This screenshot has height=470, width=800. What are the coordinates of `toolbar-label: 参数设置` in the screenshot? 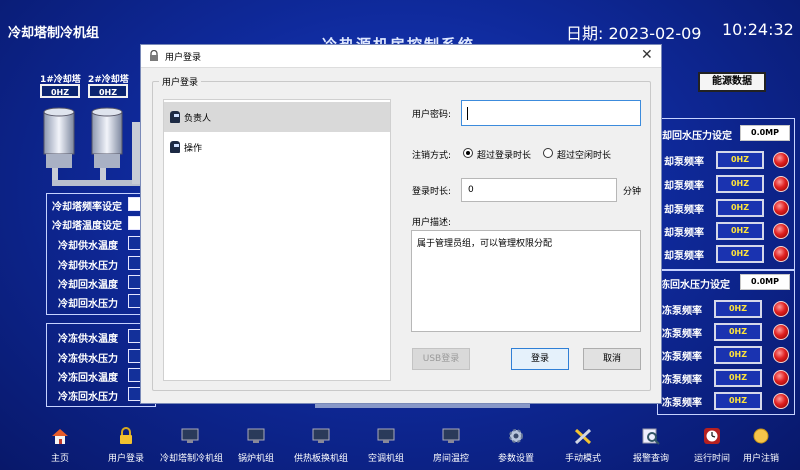 It's located at (515, 459).